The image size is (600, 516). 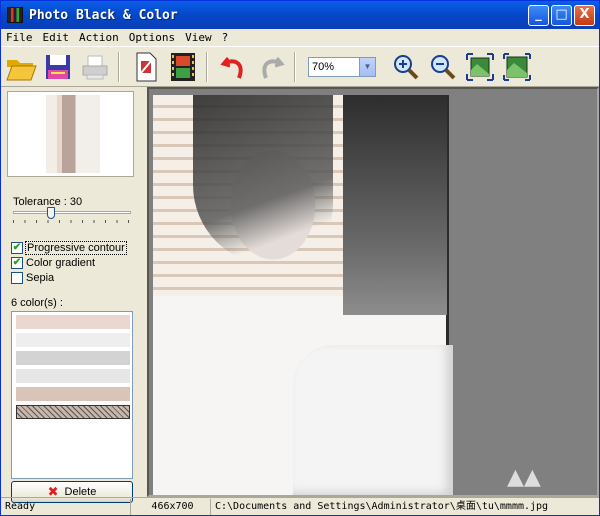 I want to click on fit-window-icon, so click(x=480, y=67).